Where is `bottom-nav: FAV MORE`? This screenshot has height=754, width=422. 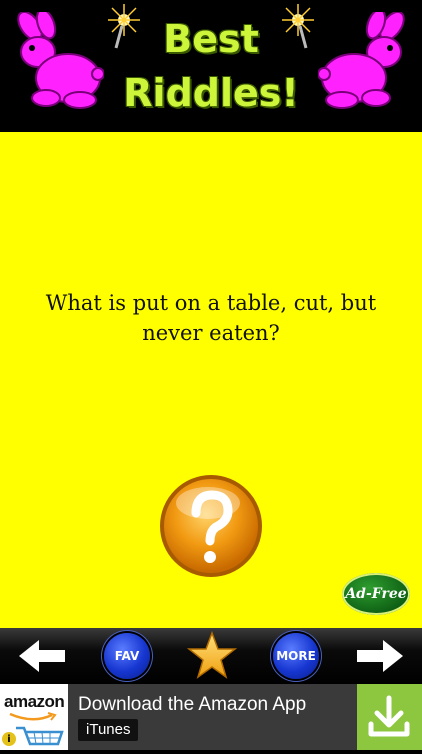 bottom-nav: FAV MORE is located at coordinates (211, 656).